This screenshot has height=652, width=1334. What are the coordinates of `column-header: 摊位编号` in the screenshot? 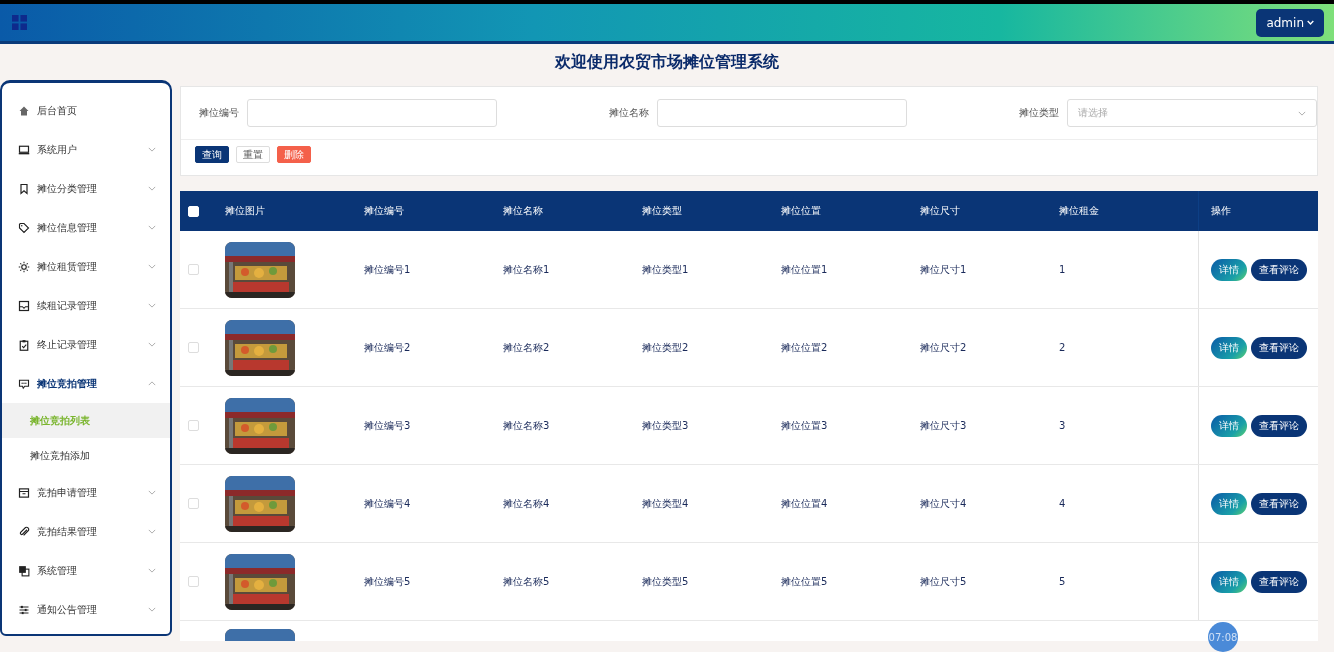 It's located at (384, 210).